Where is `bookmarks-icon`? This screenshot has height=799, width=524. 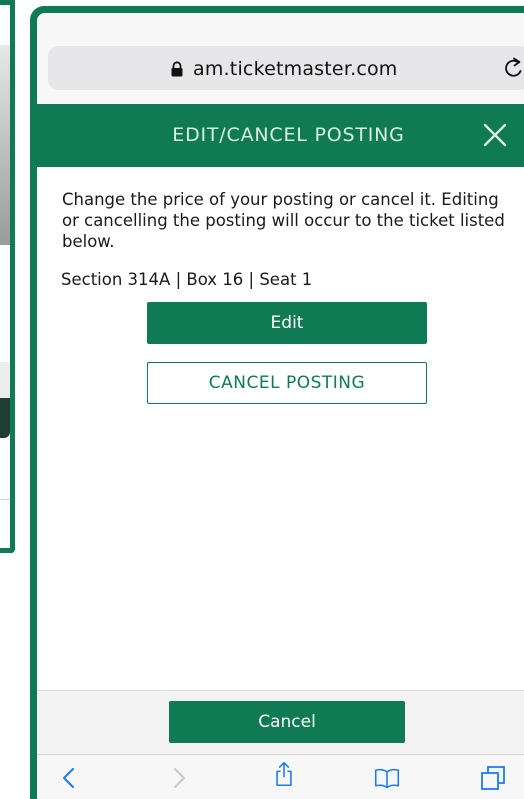 bookmarks-icon is located at coordinates (387, 778).